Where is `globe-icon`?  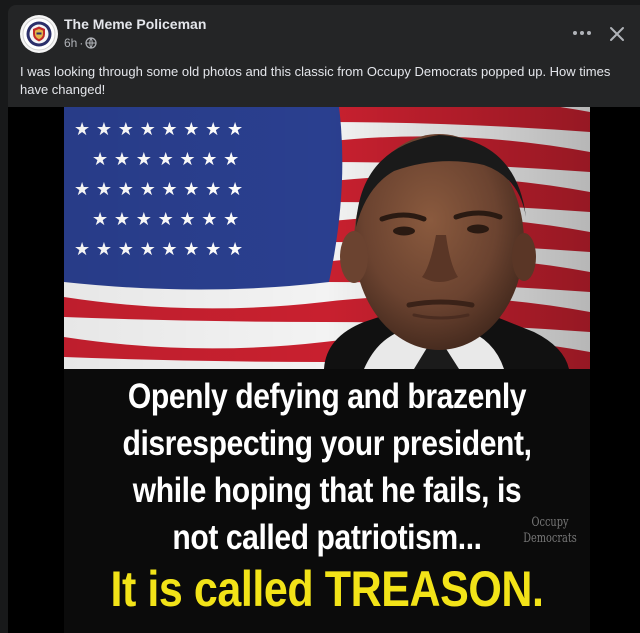 globe-icon is located at coordinates (91, 43).